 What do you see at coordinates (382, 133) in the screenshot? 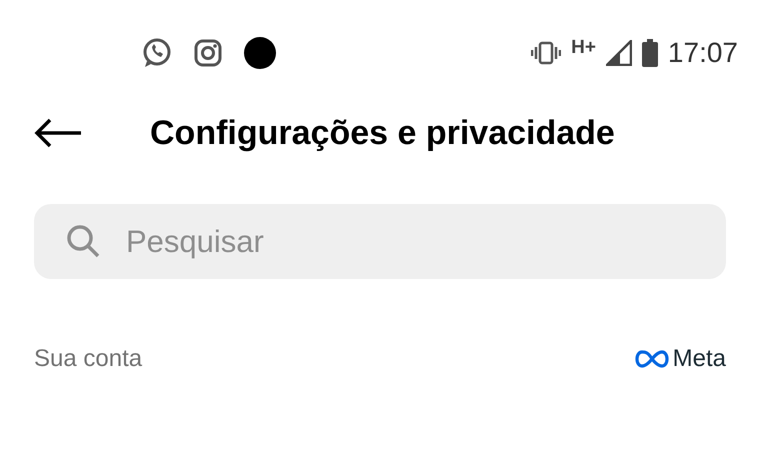
I see `page-title: Configurações e privacidade` at bounding box center [382, 133].